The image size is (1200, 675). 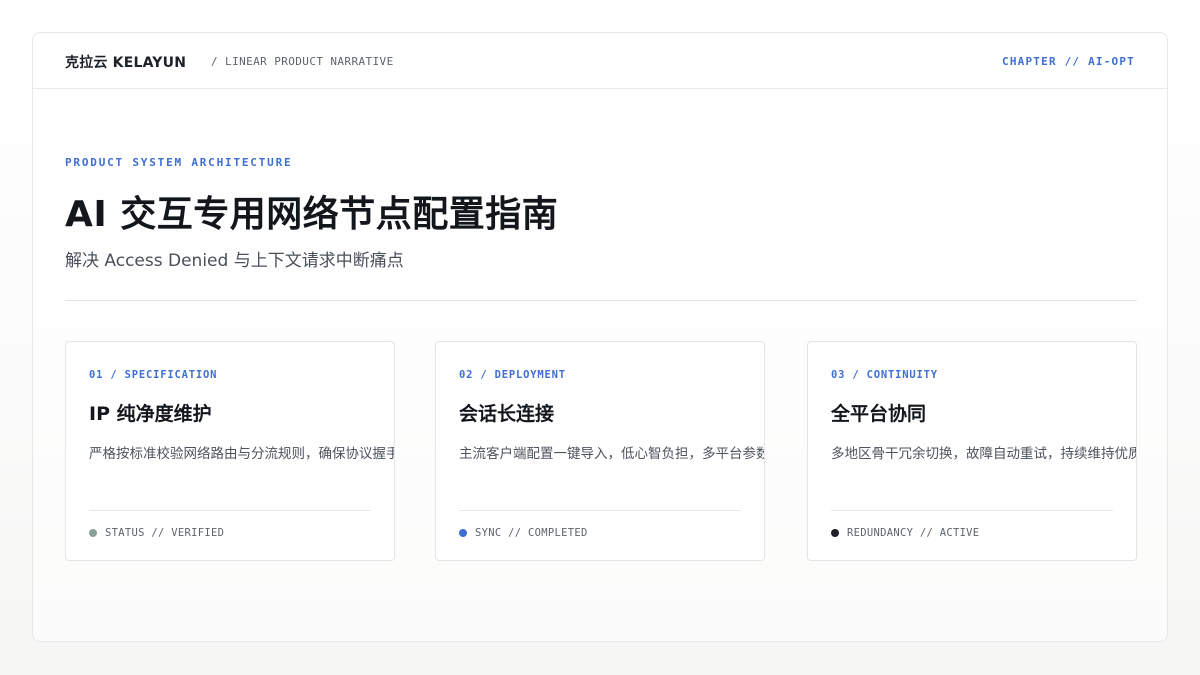 What do you see at coordinates (165, 533) in the screenshot?
I see `status-text: STATUS // VERIFIED` at bounding box center [165, 533].